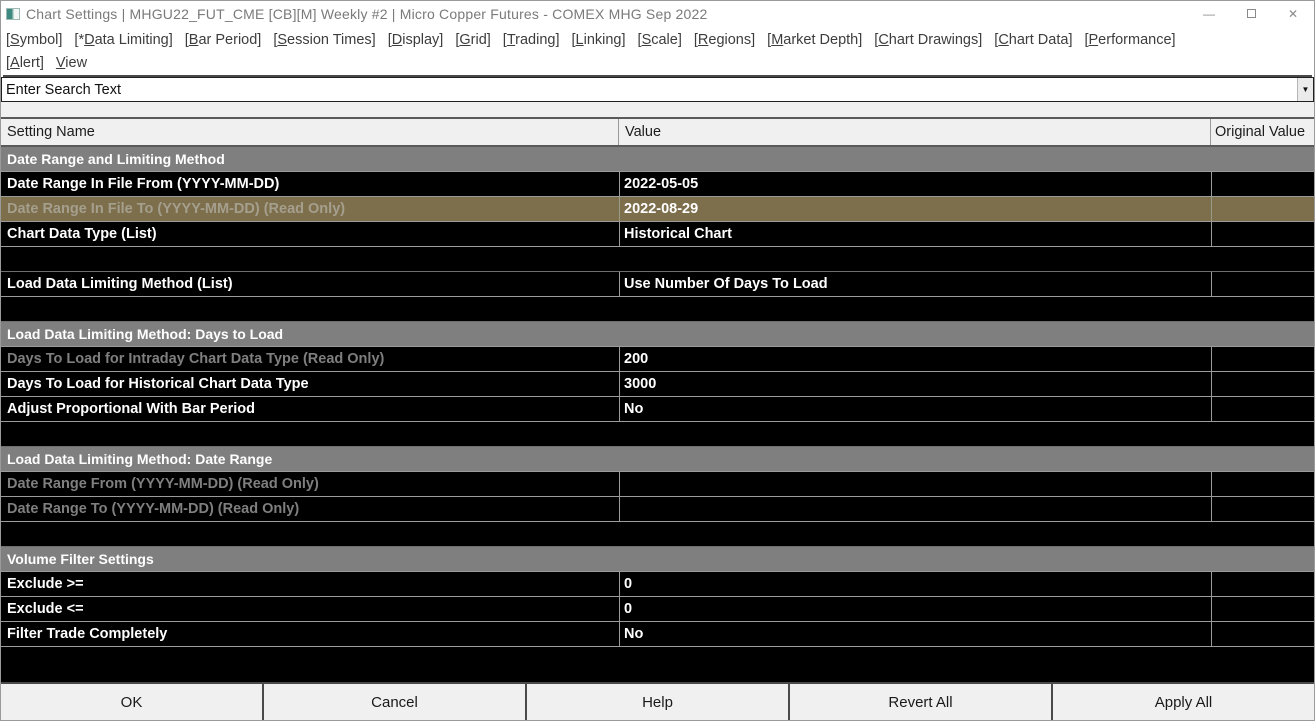  What do you see at coordinates (131, 702) in the screenshot?
I see `ok-button: OK` at bounding box center [131, 702].